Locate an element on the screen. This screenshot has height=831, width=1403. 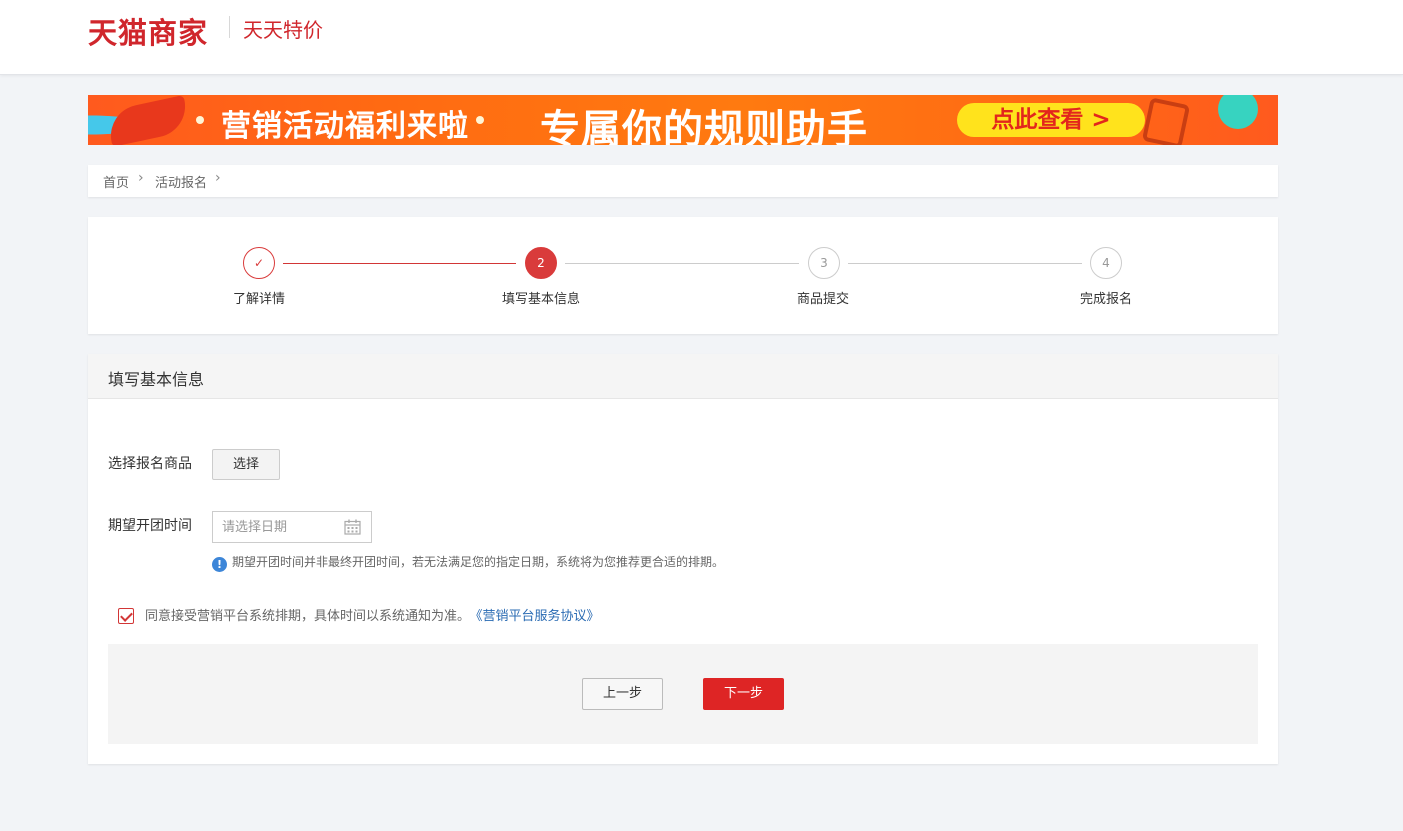
banner-cta-button: 点此查看 > is located at coordinates (1051, 120).